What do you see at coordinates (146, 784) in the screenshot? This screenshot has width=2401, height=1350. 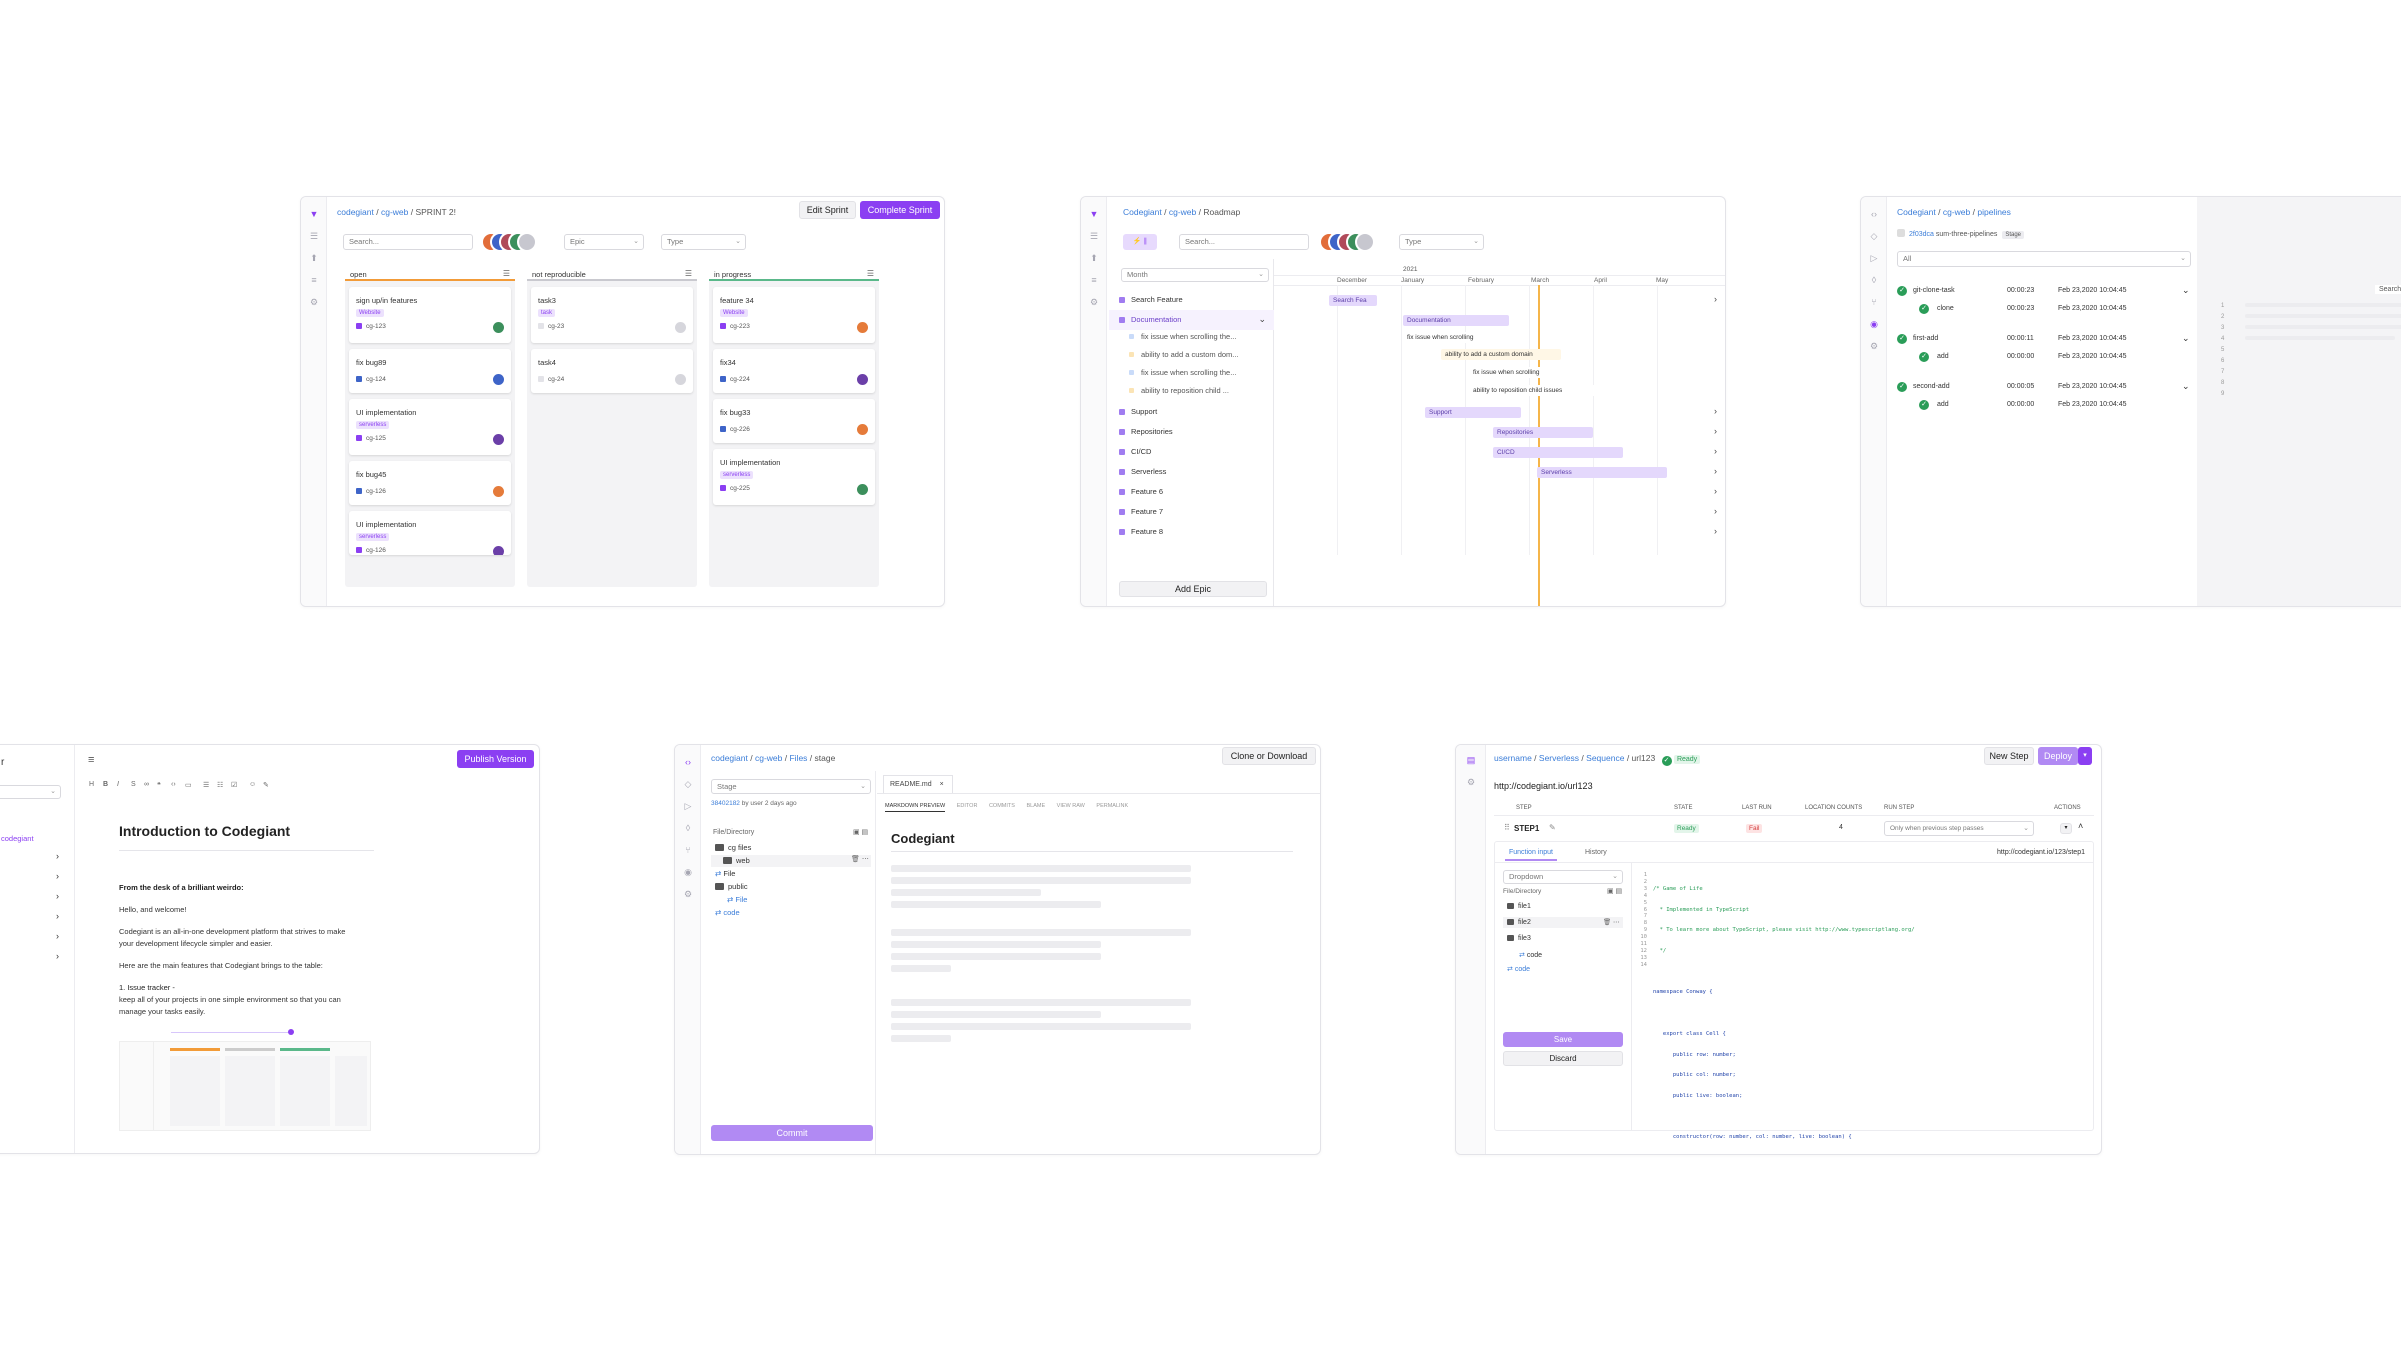 I see `link-icon: ∞` at bounding box center [146, 784].